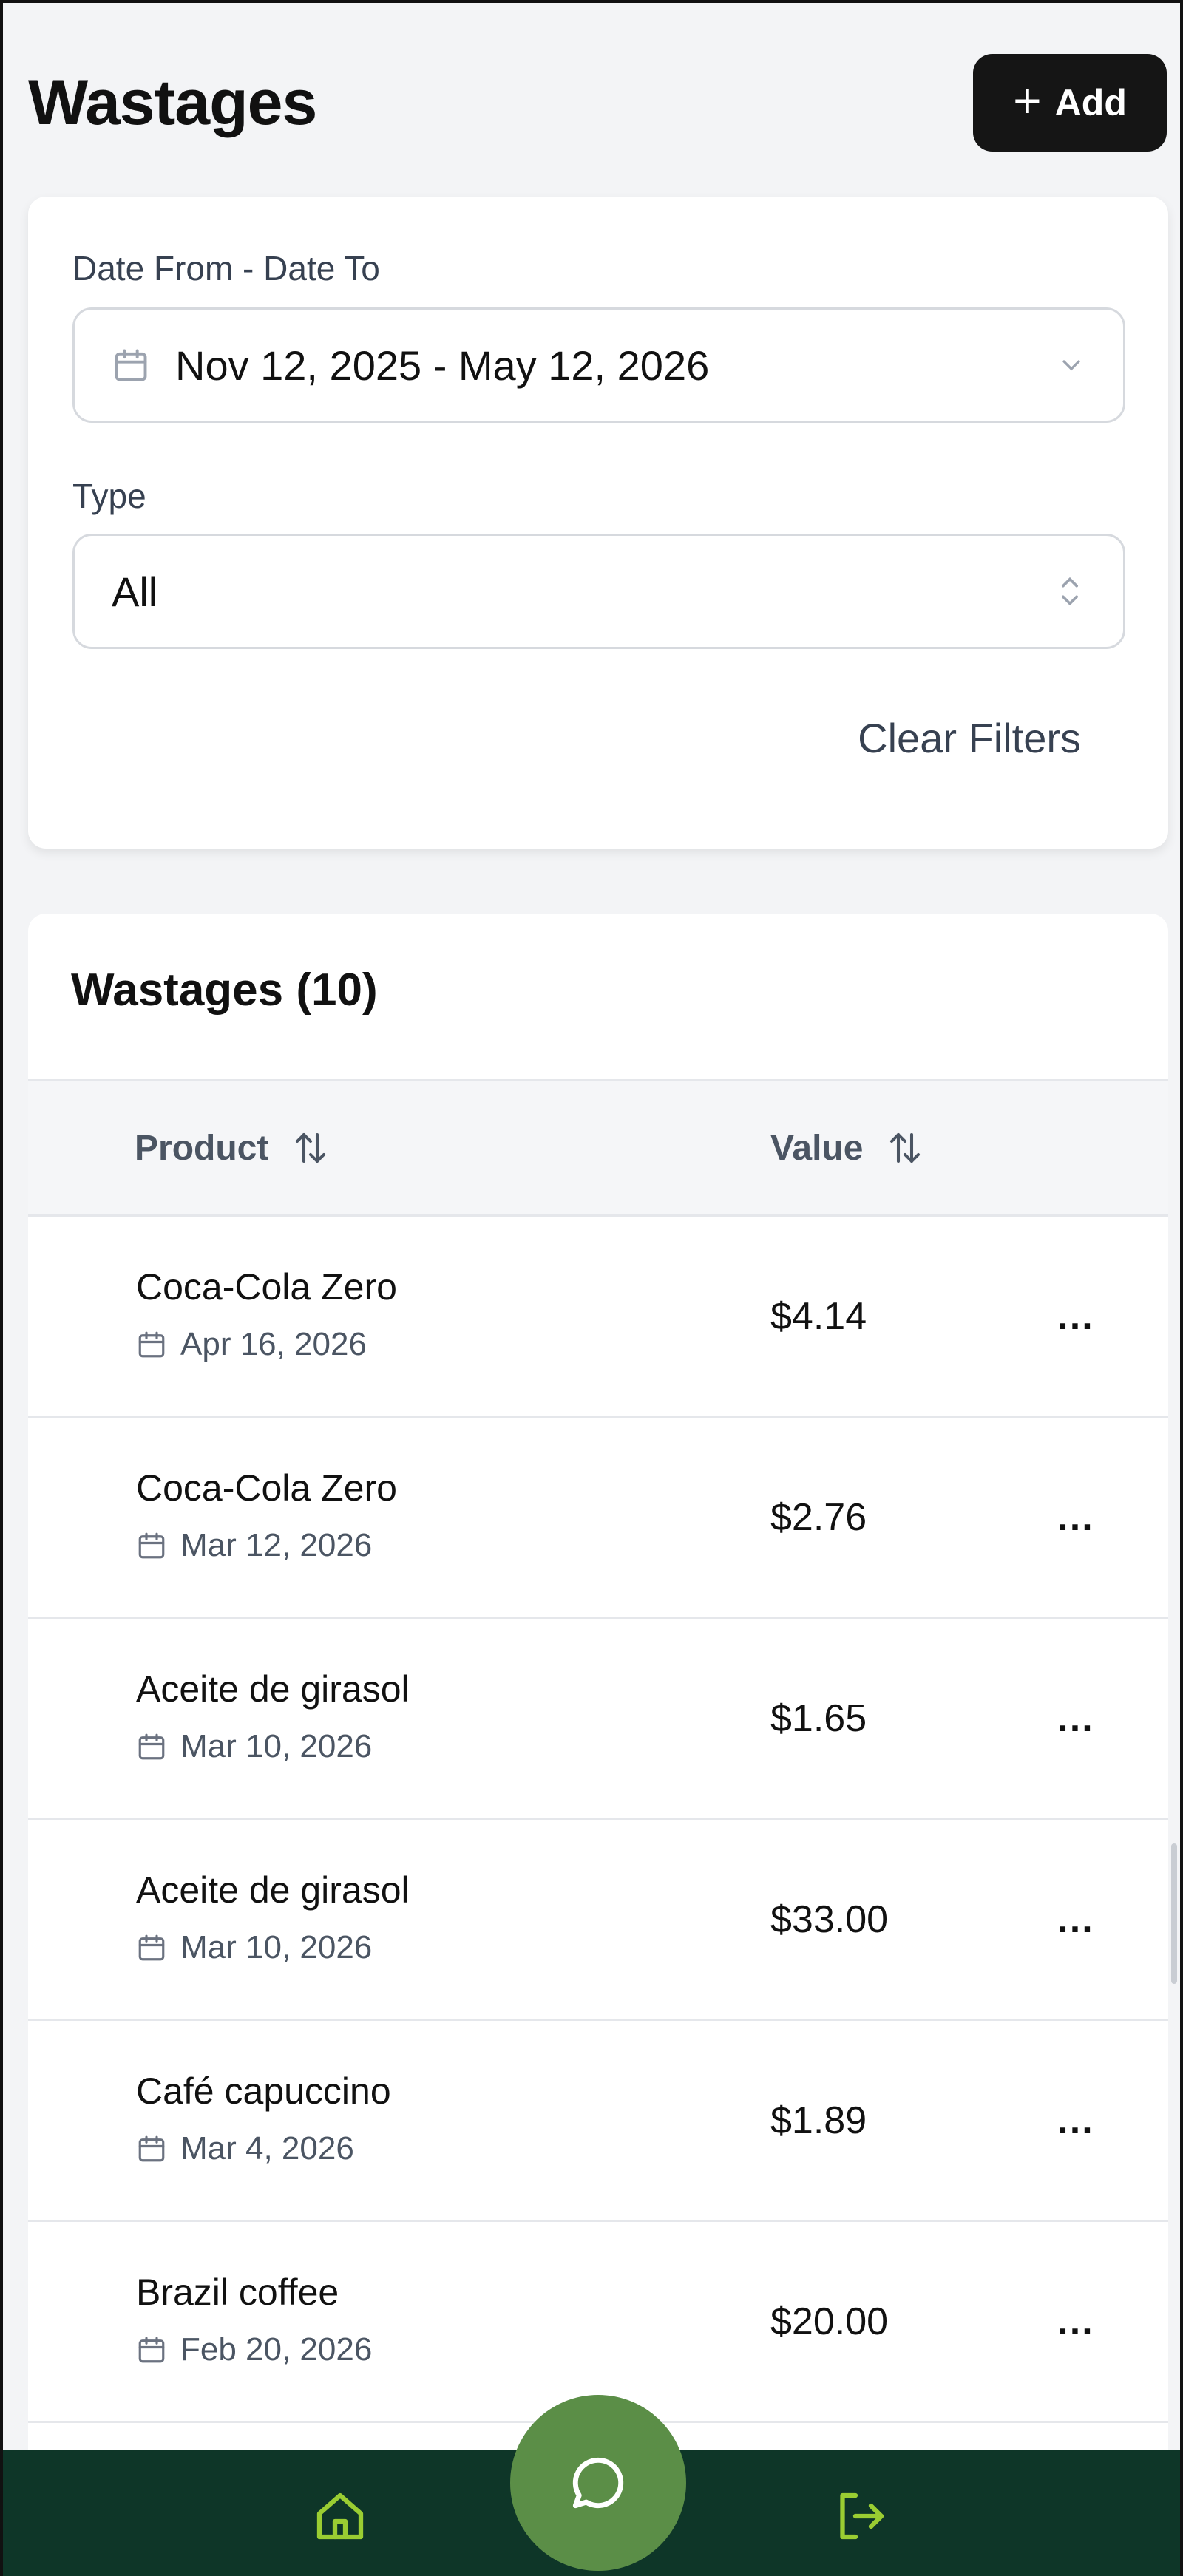 This screenshot has width=1183, height=2576. I want to click on date-range-value: Nov 12, 2025 - May 12, 2026, so click(442, 365).